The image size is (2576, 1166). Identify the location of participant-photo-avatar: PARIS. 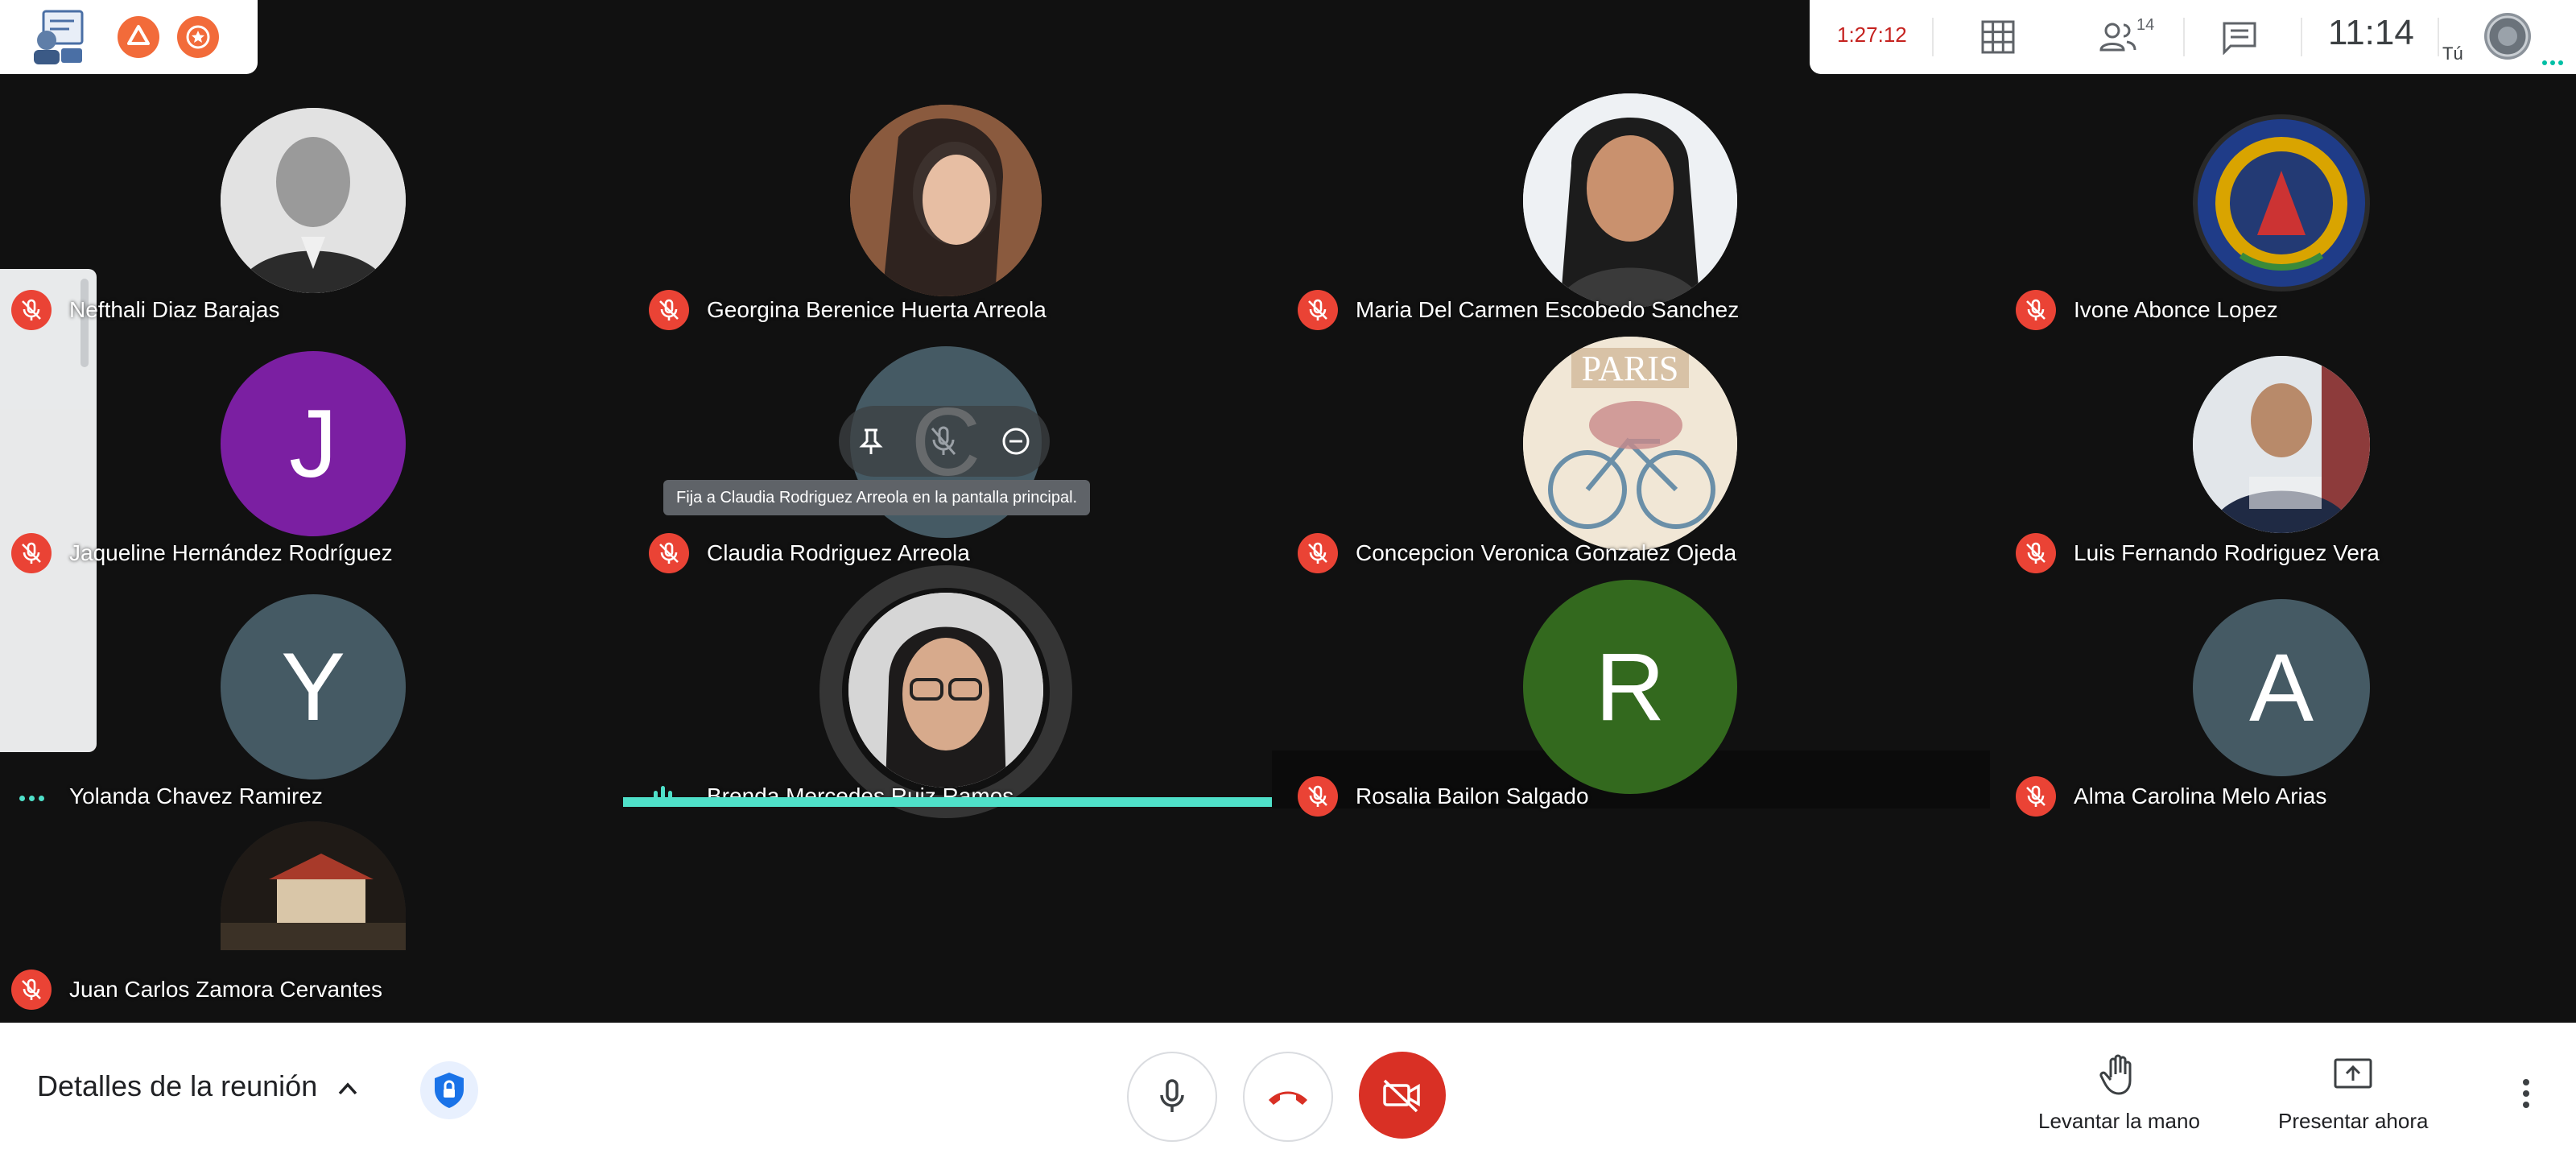
(1630, 444).